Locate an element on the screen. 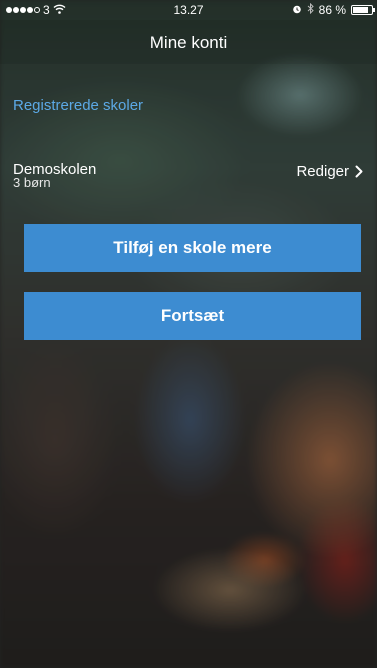  alarm-icon is located at coordinates (297, 10).